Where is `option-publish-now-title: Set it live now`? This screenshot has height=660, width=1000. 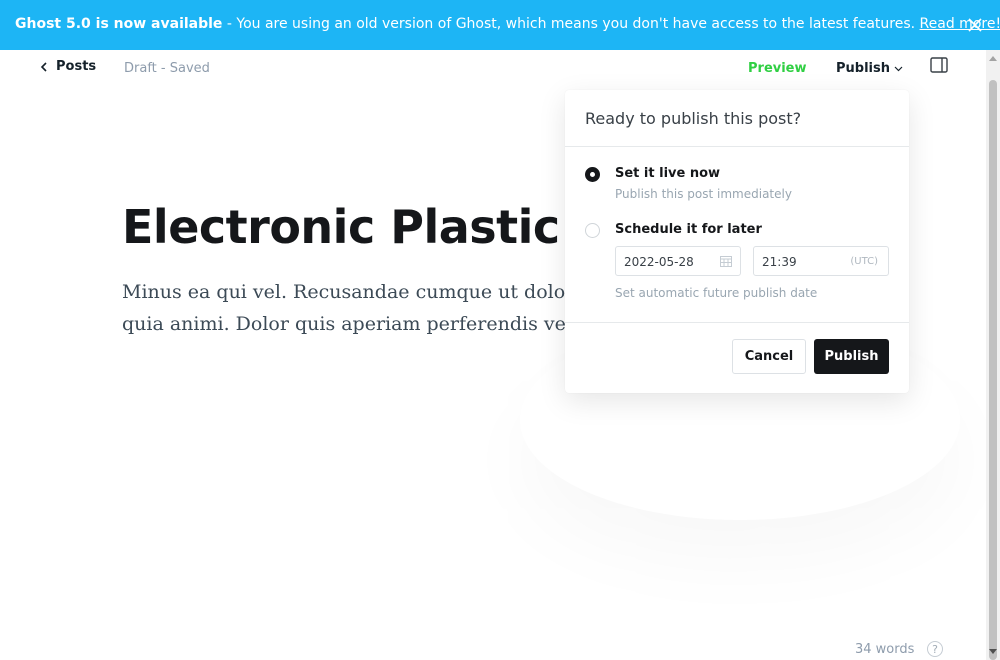
option-publish-now-title: Set it live now is located at coordinates (668, 173).